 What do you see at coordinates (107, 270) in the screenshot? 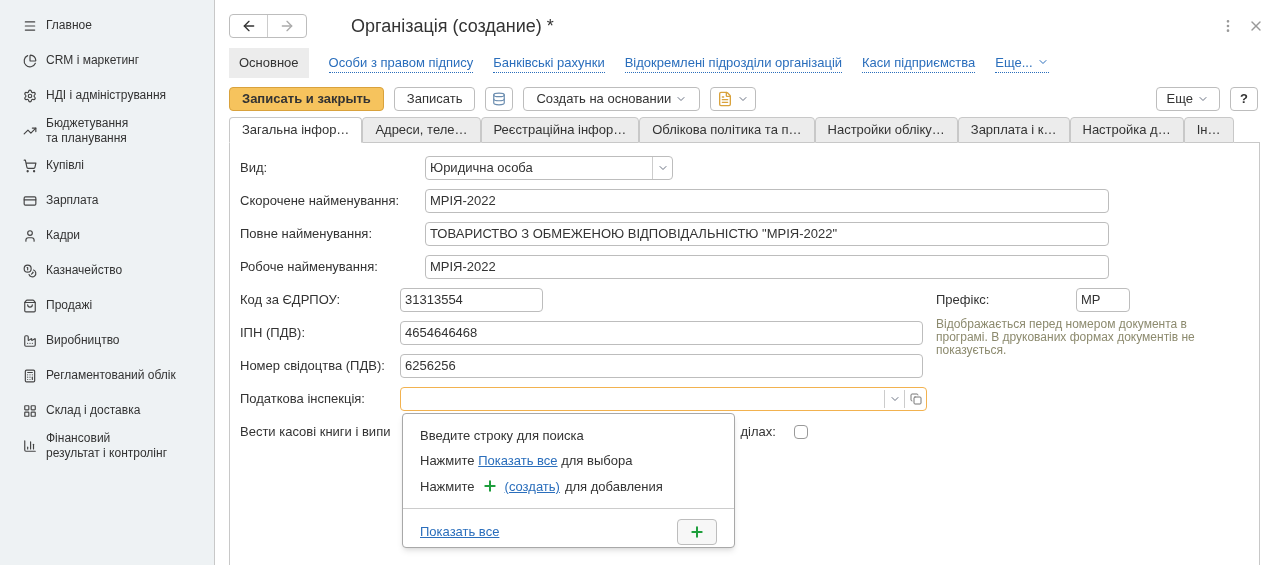
I see `sidebar-item: Казначейство` at bounding box center [107, 270].